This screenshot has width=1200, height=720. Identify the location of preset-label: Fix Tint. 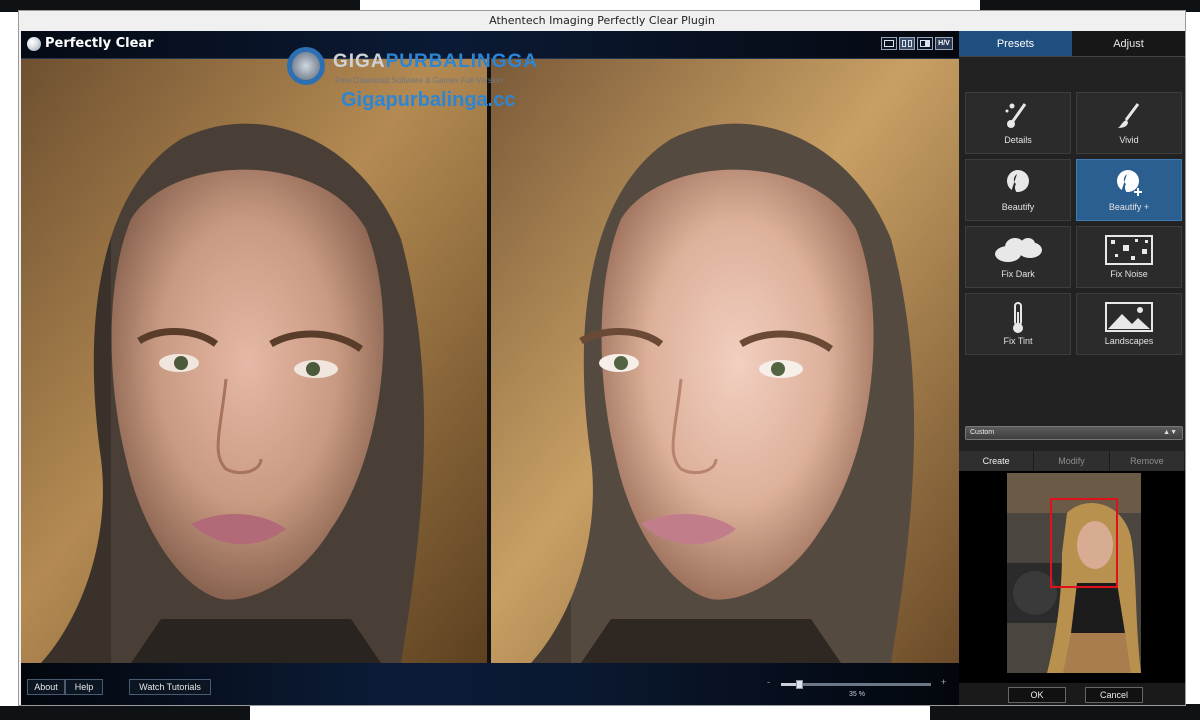
(1018, 341).